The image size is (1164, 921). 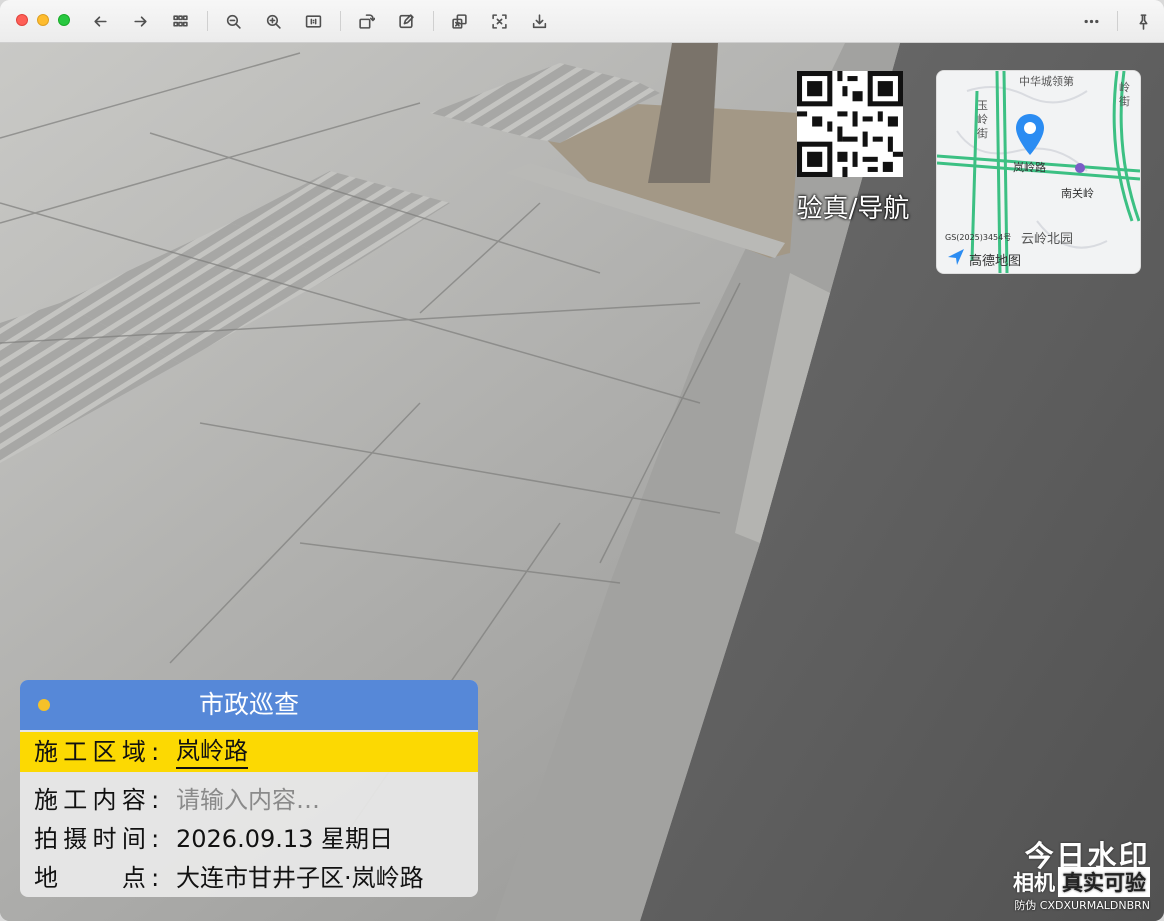 I want to click on map-label-park: 云岭北园, so click(x=1047, y=239).